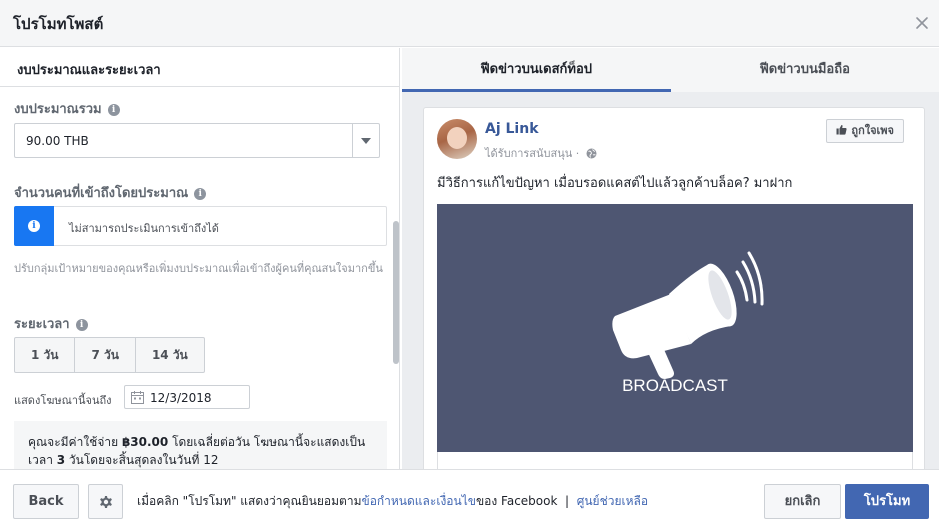 Image resolution: width=939 pixels, height=528 pixels. I want to click on budget-dropdown-button, so click(365, 140).